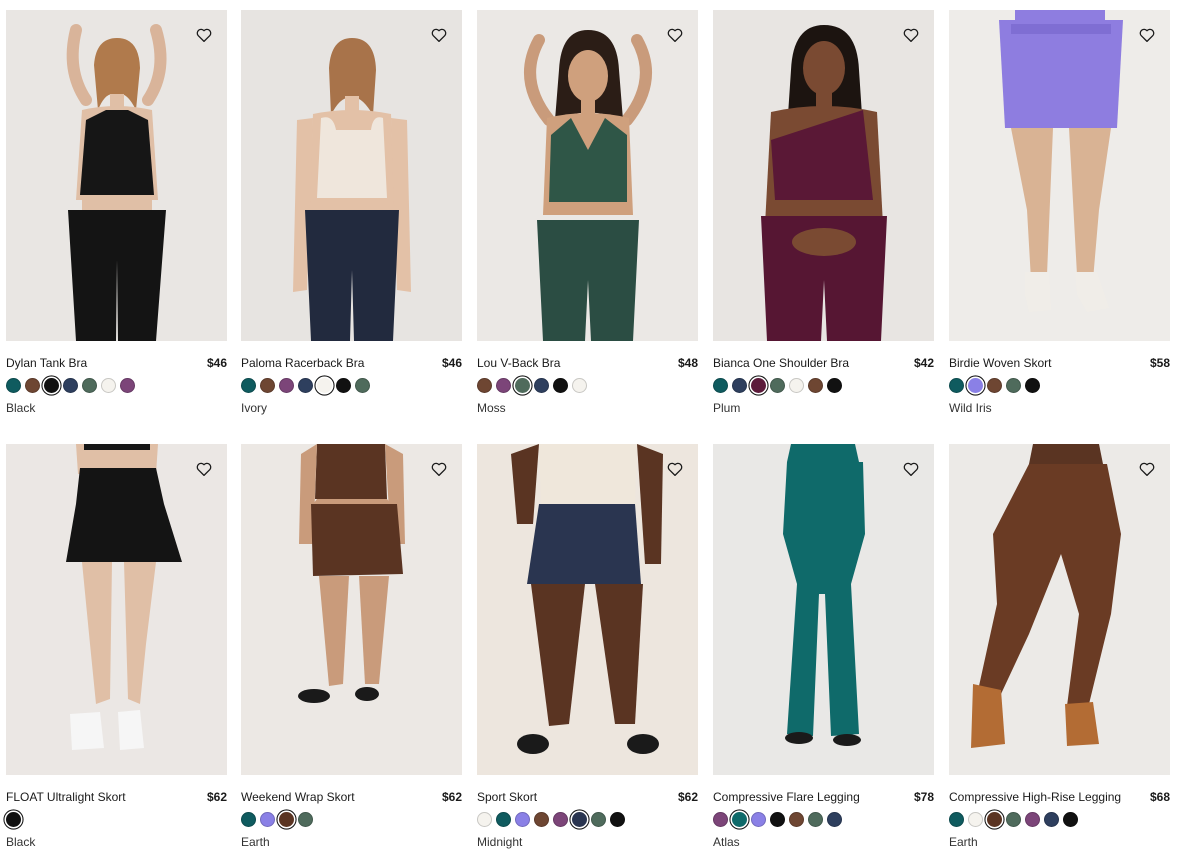  What do you see at coordinates (1035, 797) in the screenshot?
I see `product-name: Compressive High-Rise Legging` at bounding box center [1035, 797].